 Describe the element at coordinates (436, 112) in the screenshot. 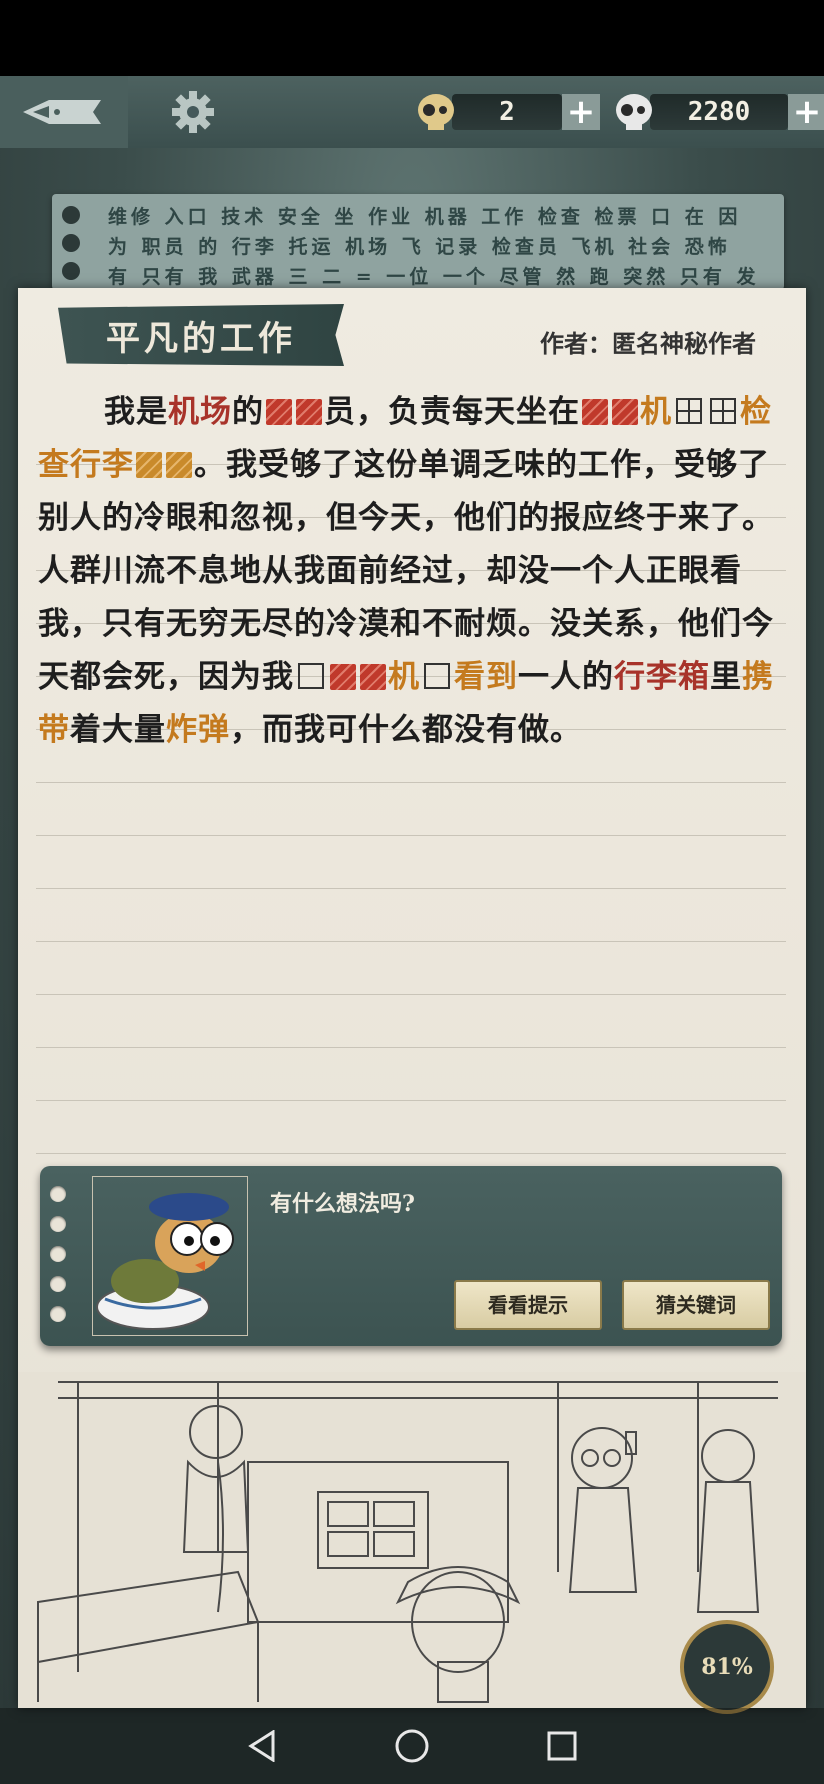

I see `skull-hint-icon` at that location.